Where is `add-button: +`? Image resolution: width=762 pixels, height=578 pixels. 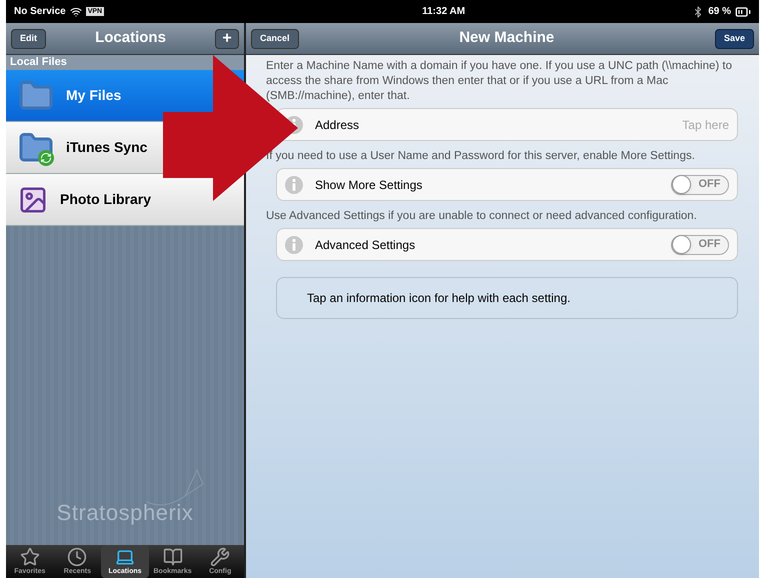 add-button: + is located at coordinates (227, 38).